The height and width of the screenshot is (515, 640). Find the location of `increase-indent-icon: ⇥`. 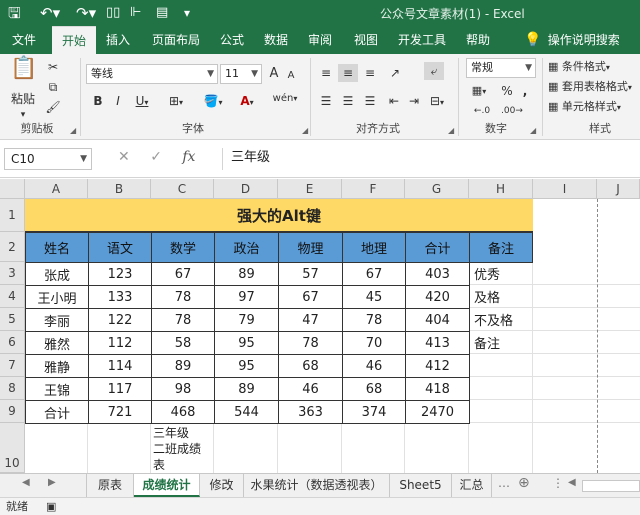

increase-indent-icon: ⇥ is located at coordinates (414, 101).